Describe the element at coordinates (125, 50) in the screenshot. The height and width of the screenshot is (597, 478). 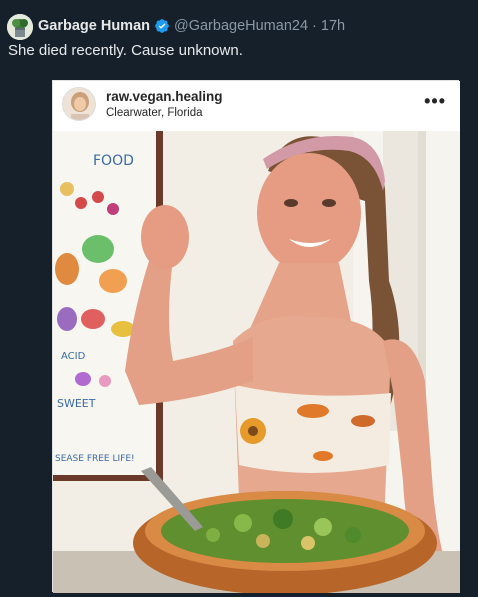
I see `tweet-text: She died recently. Cause unknown.` at that location.